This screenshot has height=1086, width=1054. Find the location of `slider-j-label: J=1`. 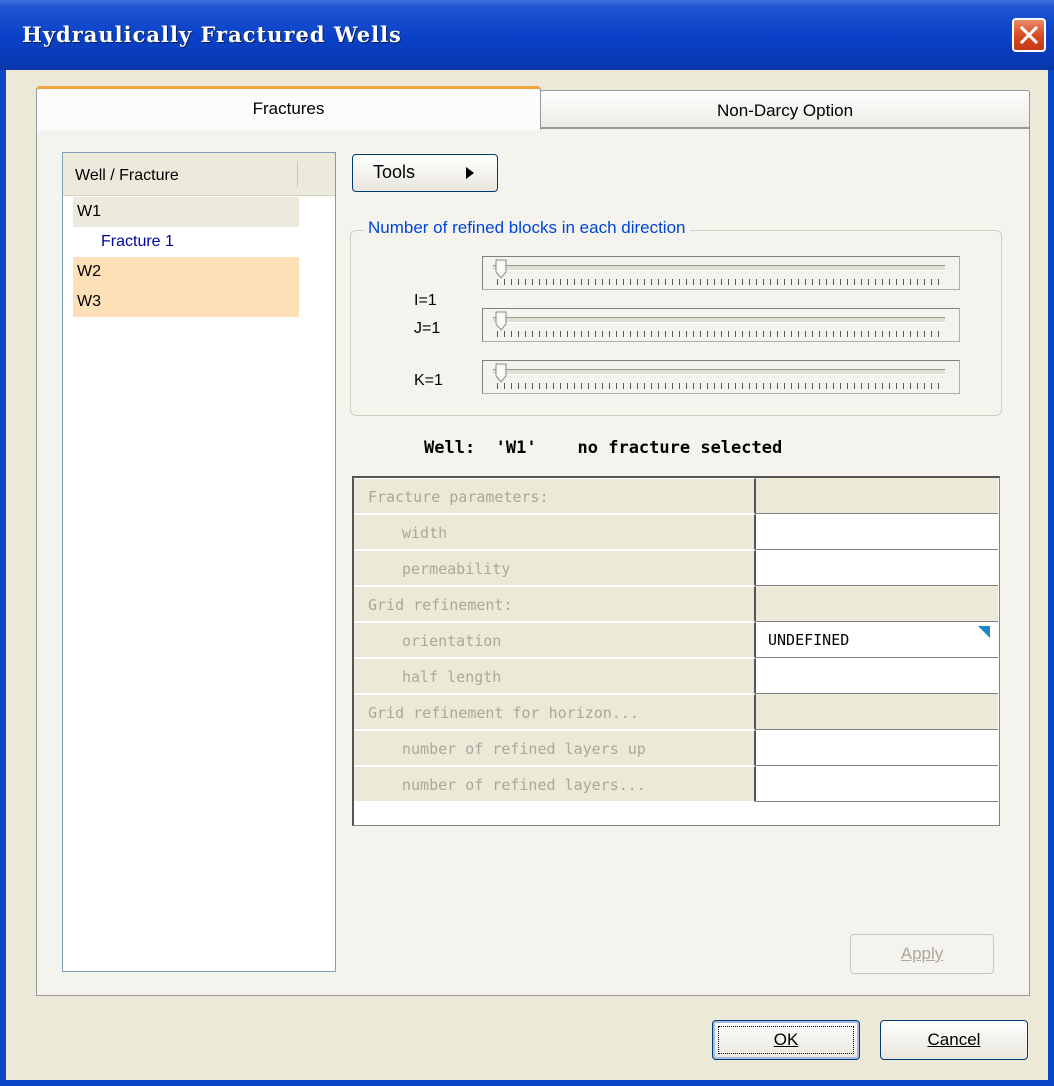

slider-j-label: J=1 is located at coordinates (427, 328).